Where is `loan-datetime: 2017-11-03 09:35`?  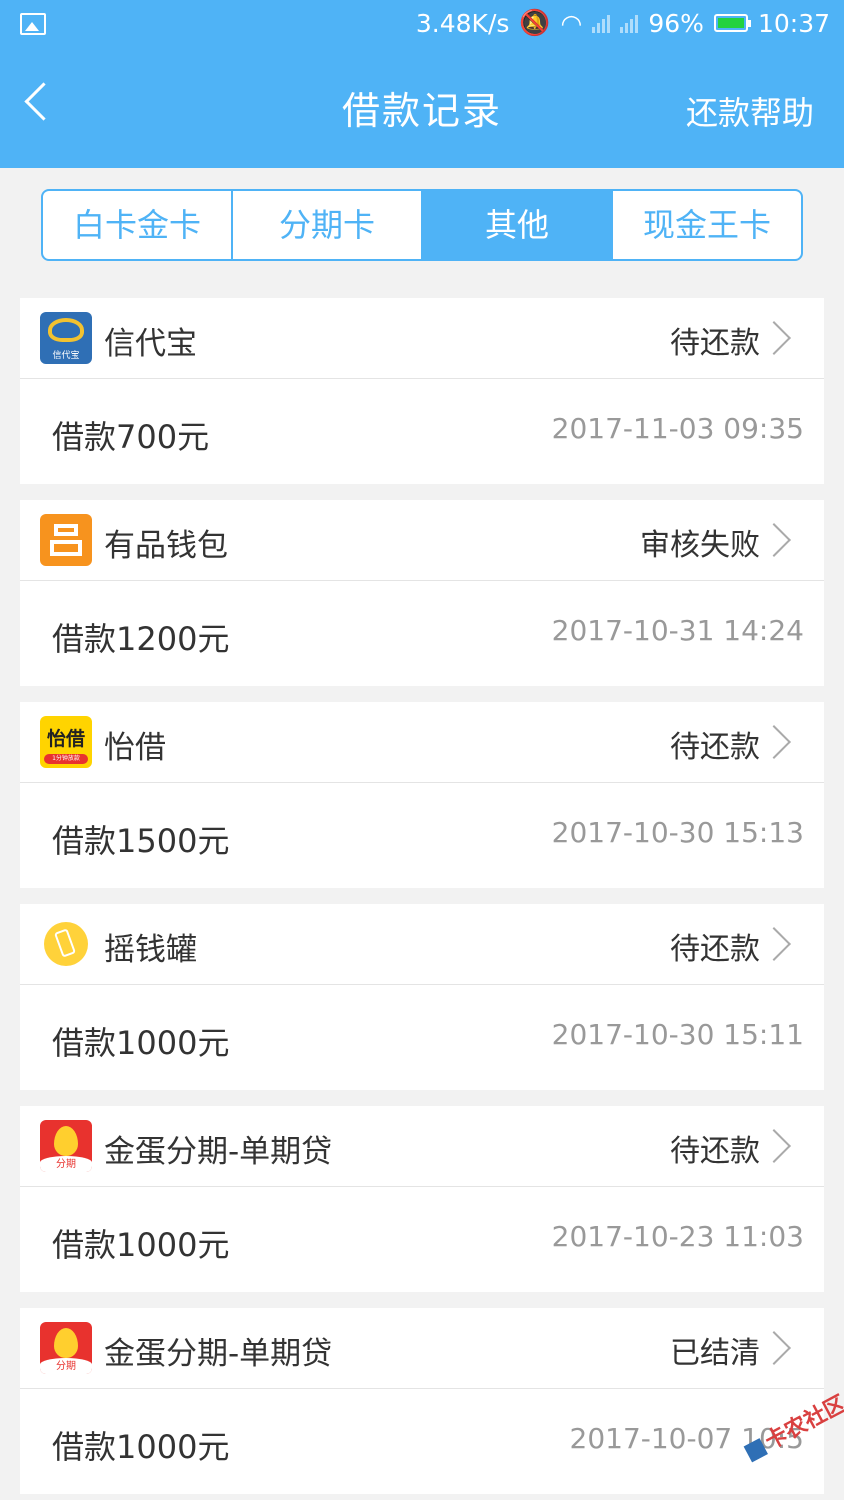
loan-datetime: 2017-11-03 09:35 is located at coordinates (677, 428).